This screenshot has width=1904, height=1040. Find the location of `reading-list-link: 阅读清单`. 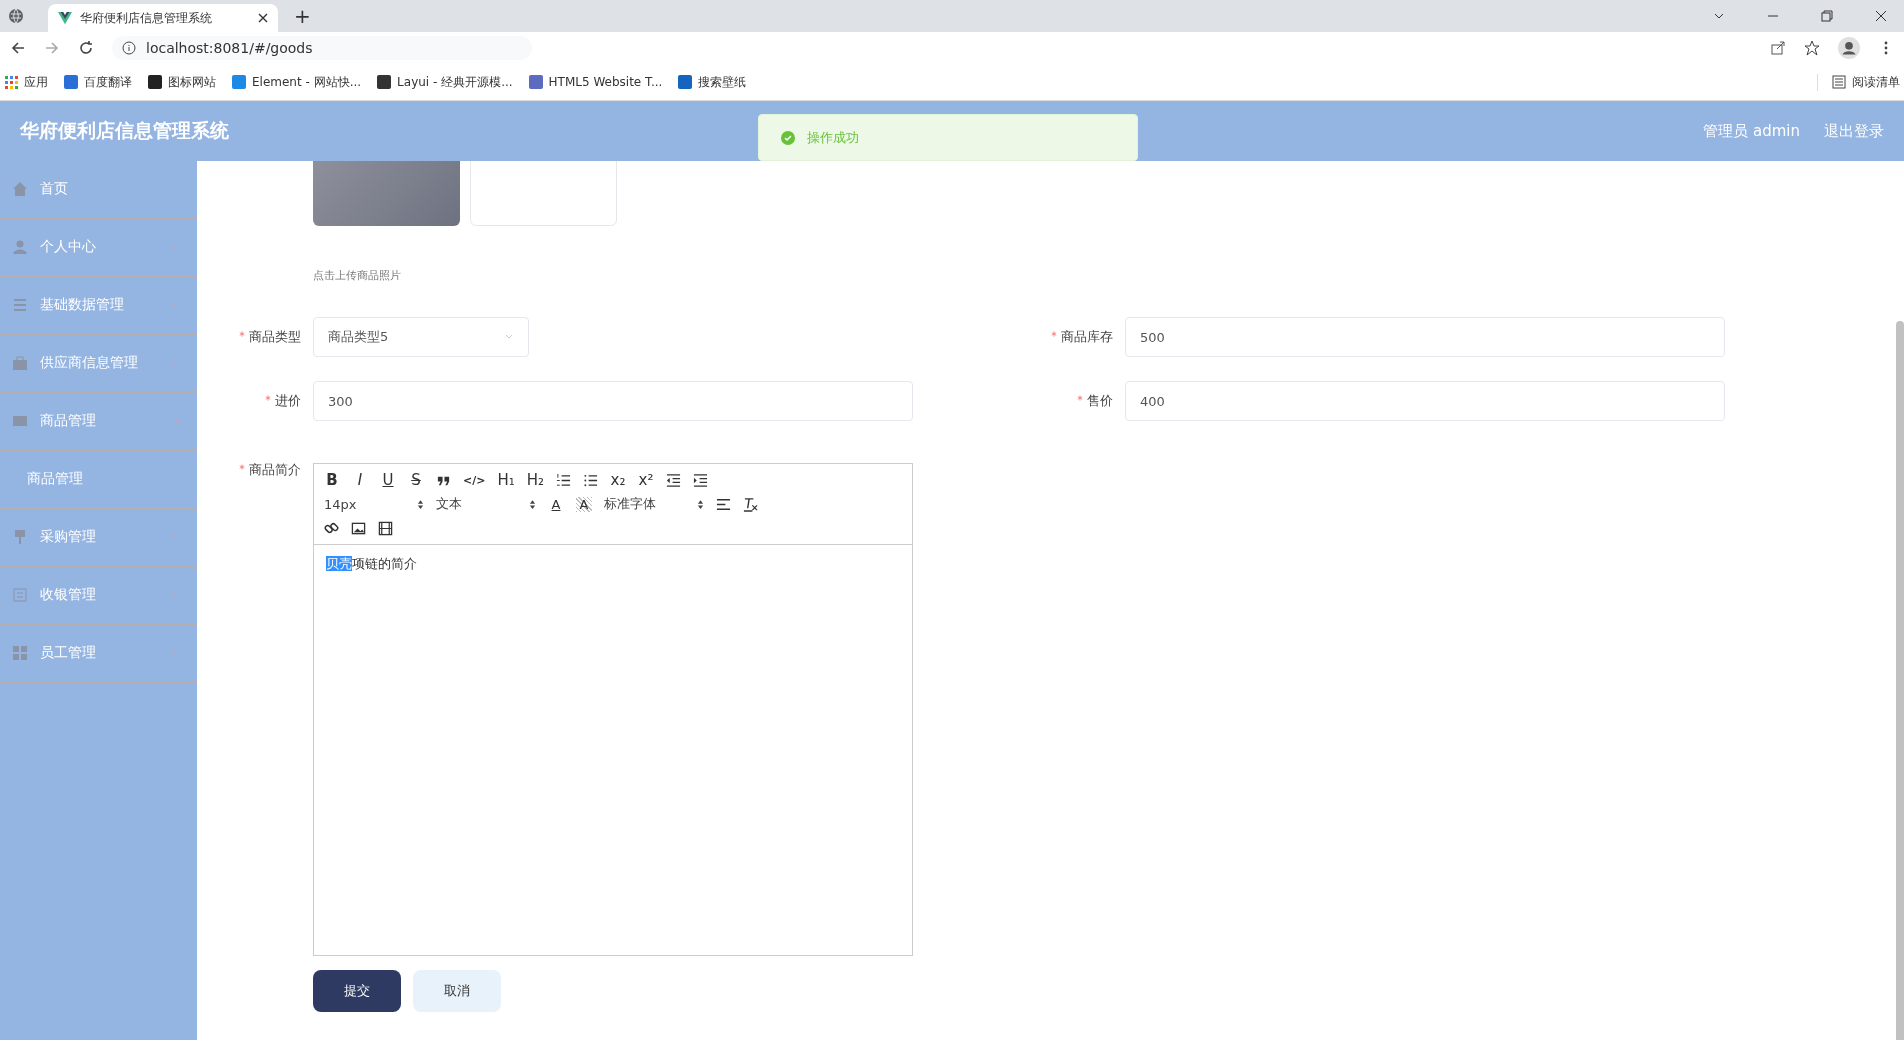

reading-list-link: 阅读清单 is located at coordinates (1858, 82).